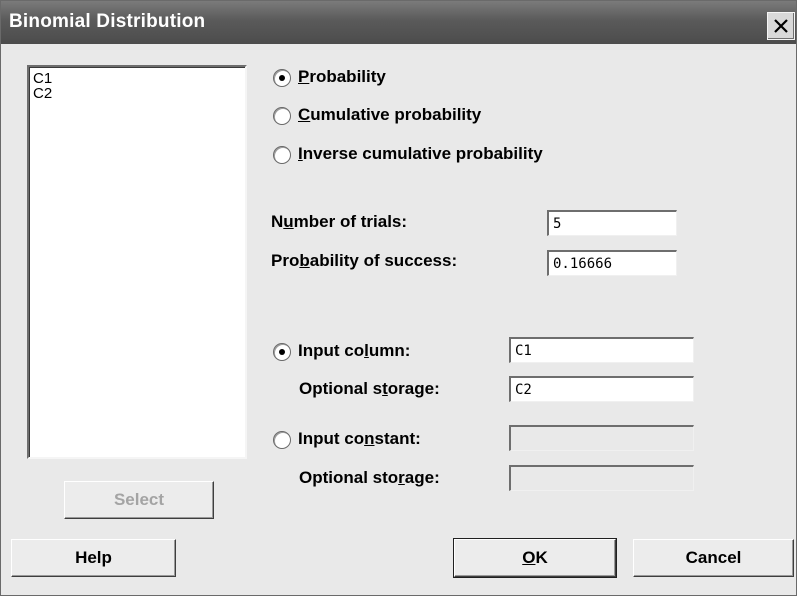 The image size is (797, 596). Describe the element at coordinates (93, 558) in the screenshot. I see `help-button: Help` at that location.